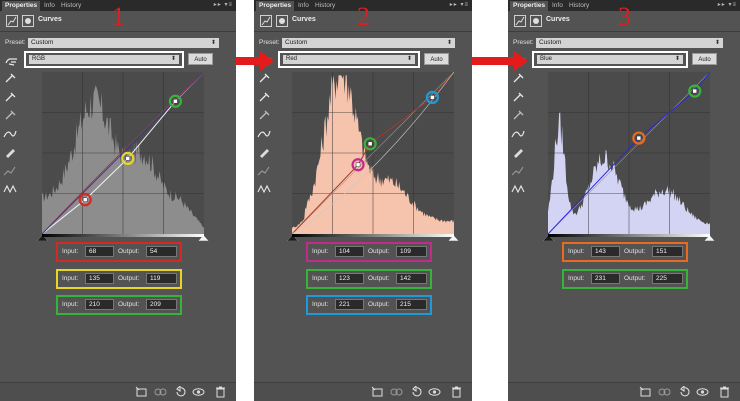 The width and height of the screenshot is (740, 401). I want to click on input-field: 221, so click(349, 304).